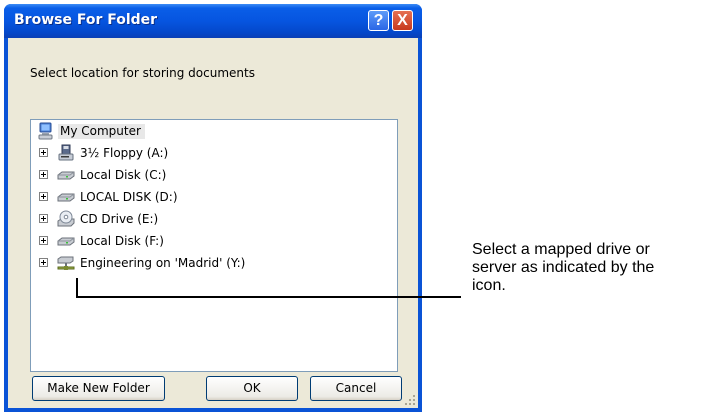 Image resolution: width=724 pixels, height=415 pixels. I want to click on cd-drive-icon, so click(66, 218).